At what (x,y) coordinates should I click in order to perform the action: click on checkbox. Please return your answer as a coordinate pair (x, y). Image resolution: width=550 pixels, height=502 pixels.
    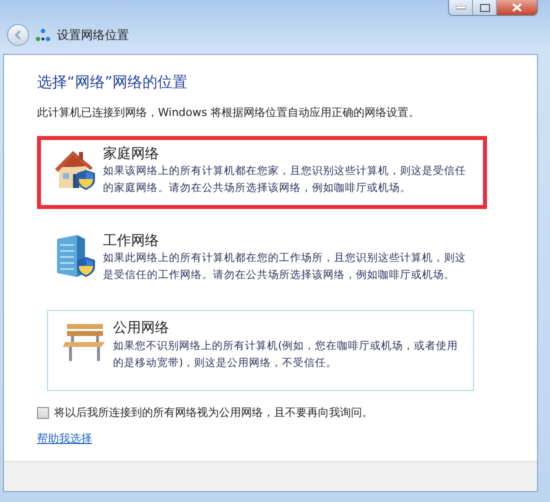
    Looking at the image, I should click on (43, 412).